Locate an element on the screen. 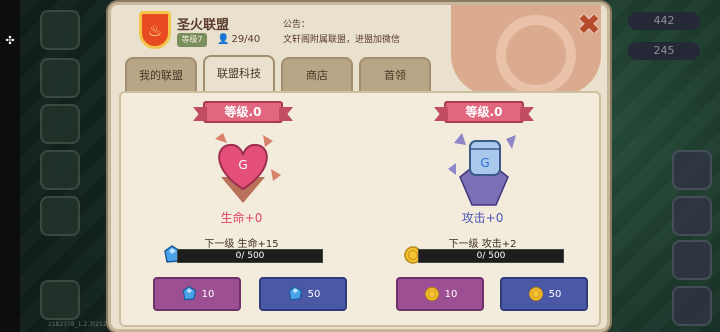  alliance-emblem-icon: ♨ is located at coordinates (155, 30).